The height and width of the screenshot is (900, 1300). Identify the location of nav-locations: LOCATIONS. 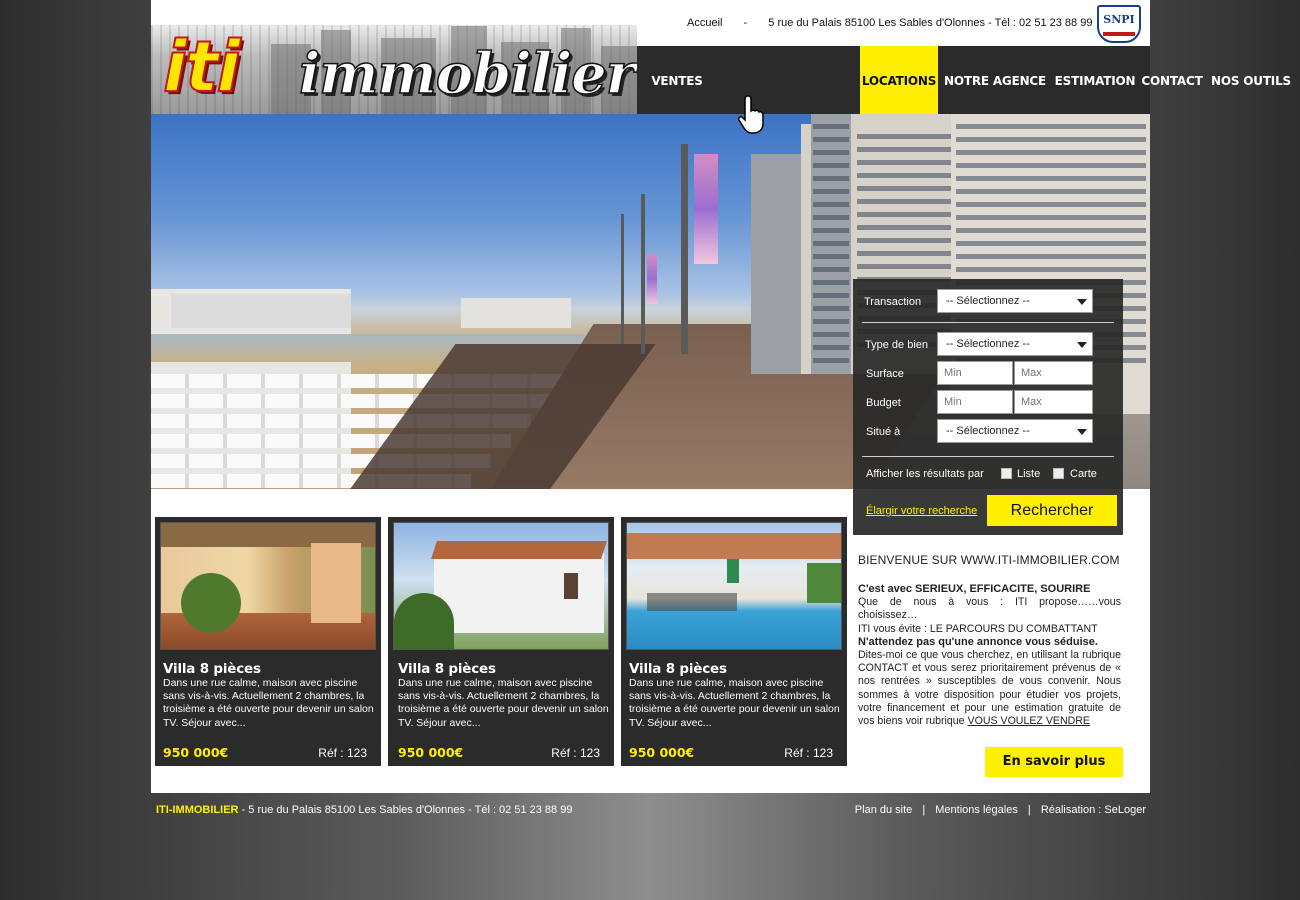
(899, 80).